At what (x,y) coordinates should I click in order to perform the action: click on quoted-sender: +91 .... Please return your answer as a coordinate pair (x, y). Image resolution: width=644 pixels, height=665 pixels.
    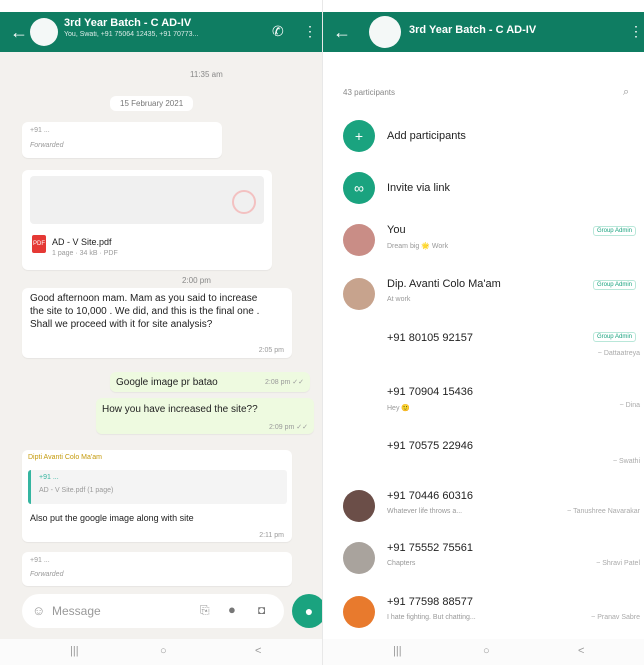
    Looking at the image, I should click on (49, 477).